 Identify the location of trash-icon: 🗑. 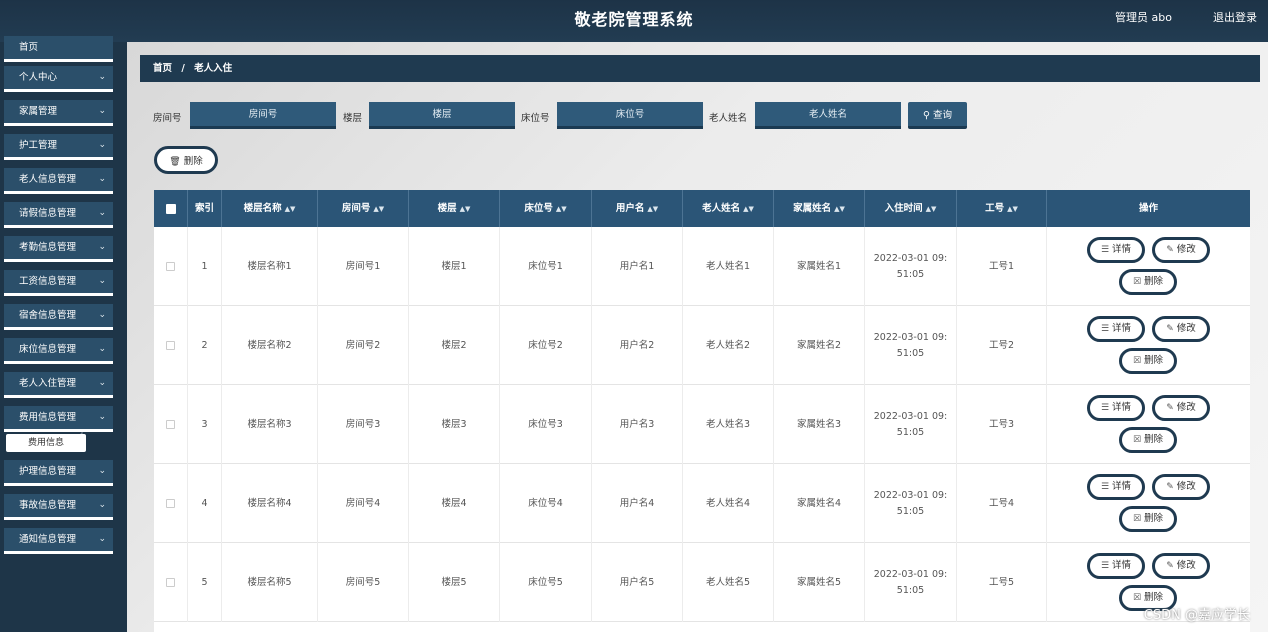
(175, 162).